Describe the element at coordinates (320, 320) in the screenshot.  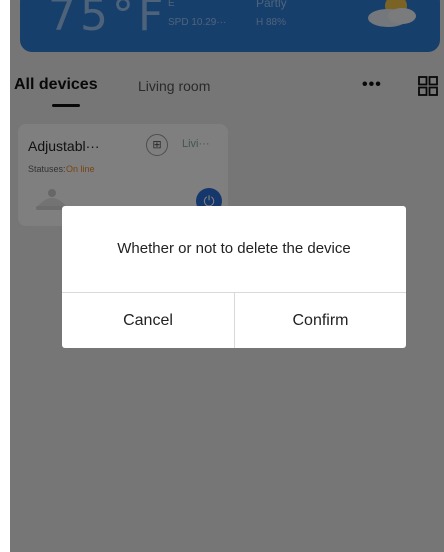
I see `confirm-button: Confirm` at that location.